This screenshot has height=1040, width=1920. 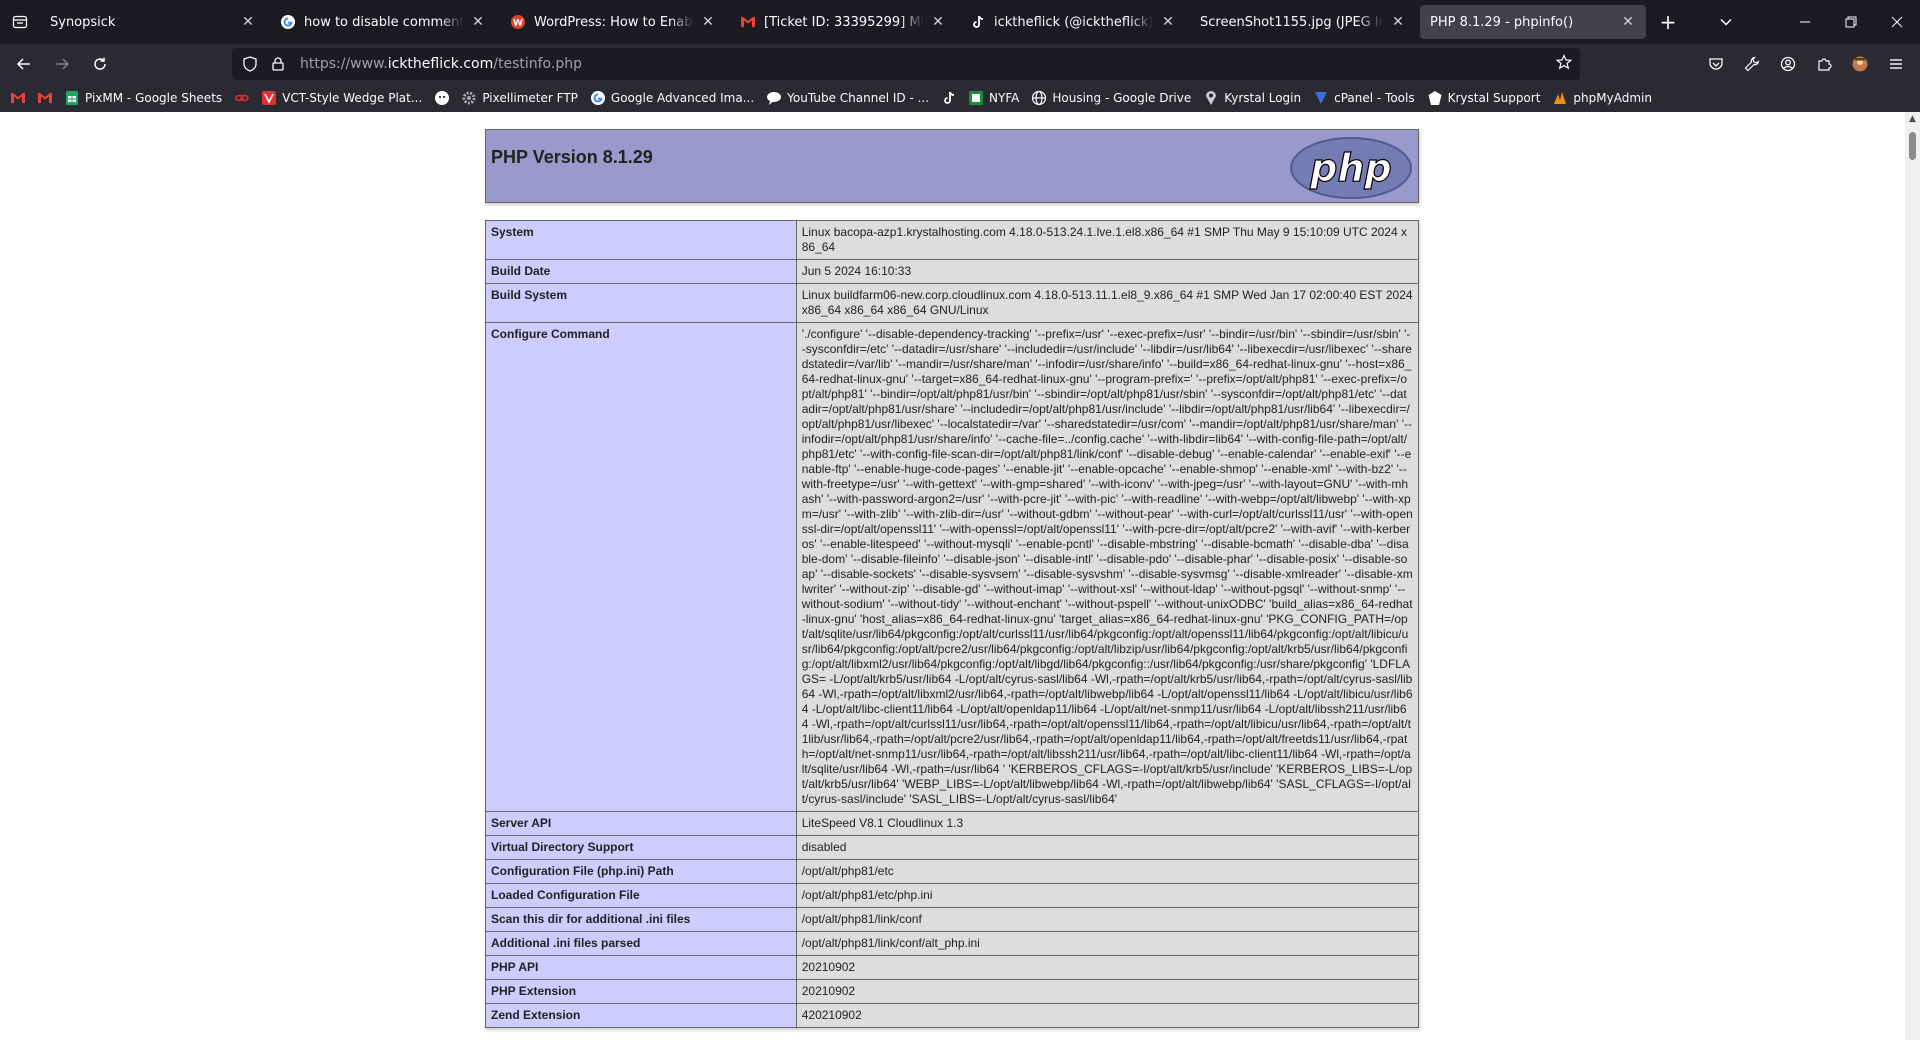 I want to click on restore-window-button, so click(x=1851, y=22).